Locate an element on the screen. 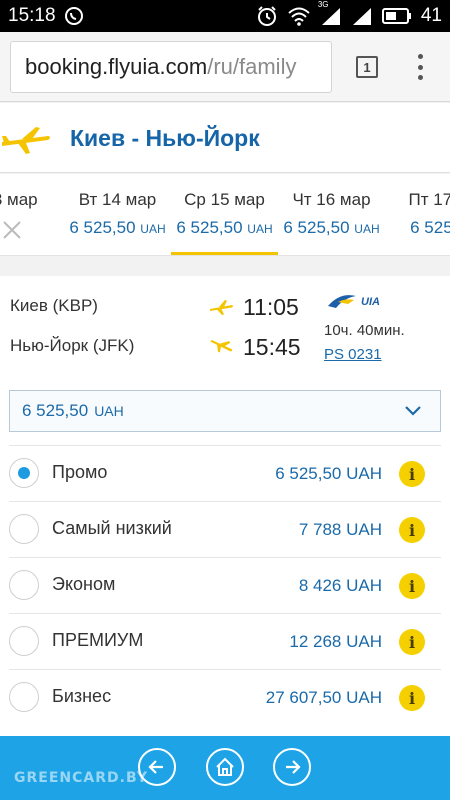 This screenshot has height=800, width=450. battery-level: 41 is located at coordinates (431, 15).